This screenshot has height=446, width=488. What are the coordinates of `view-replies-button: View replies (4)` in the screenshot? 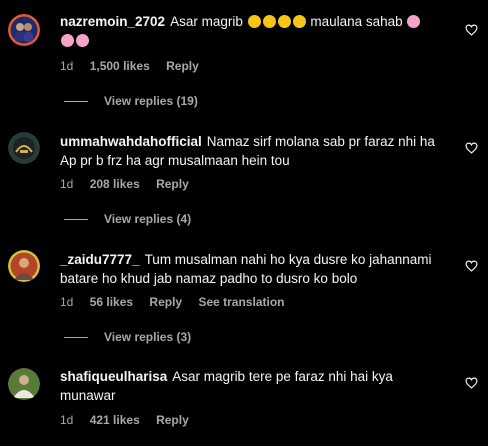 It's located at (127, 219).